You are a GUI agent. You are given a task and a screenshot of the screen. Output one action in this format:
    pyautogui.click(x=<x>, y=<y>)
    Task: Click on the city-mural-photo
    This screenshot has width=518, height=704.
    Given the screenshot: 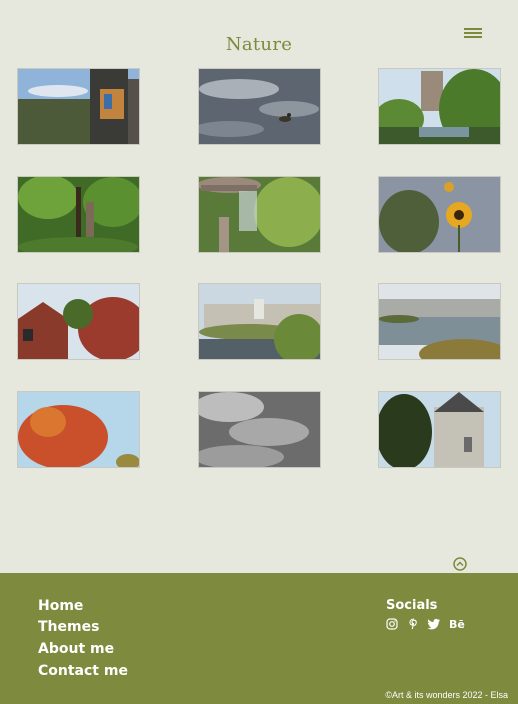 What is the action you would take?
    pyautogui.click(x=78, y=106)
    